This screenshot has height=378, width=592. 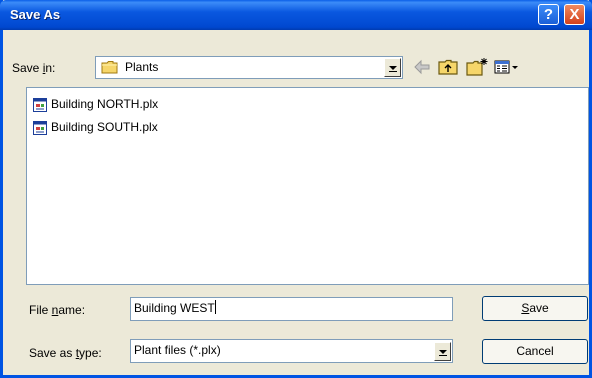 What do you see at coordinates (291, 309) in the screenshot?
I see `file-name-input: Building WEST` at bounding box center [291, 309].